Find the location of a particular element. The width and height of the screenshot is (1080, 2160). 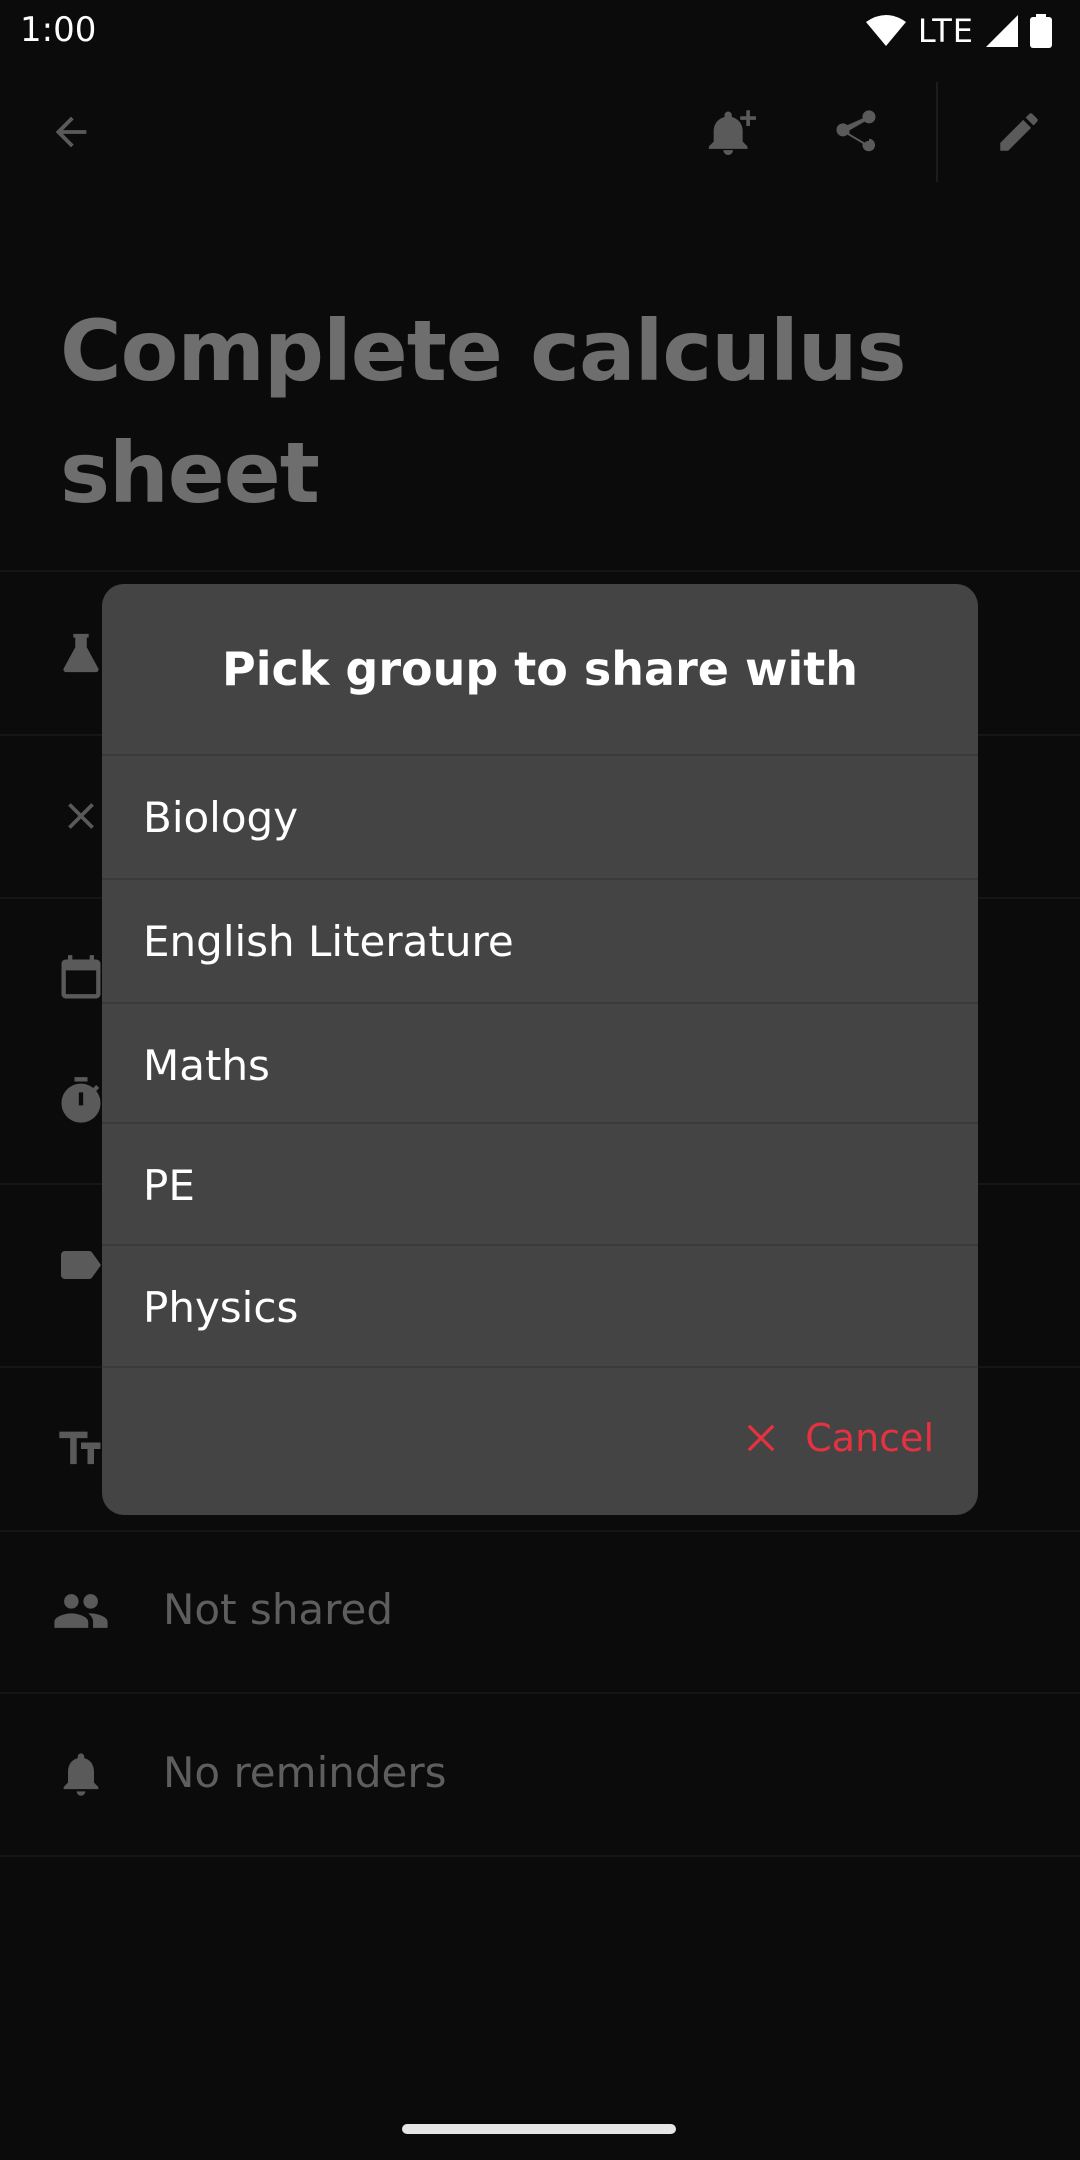

dialog-title: Pick group to share with is located at coordinates (540, 669).